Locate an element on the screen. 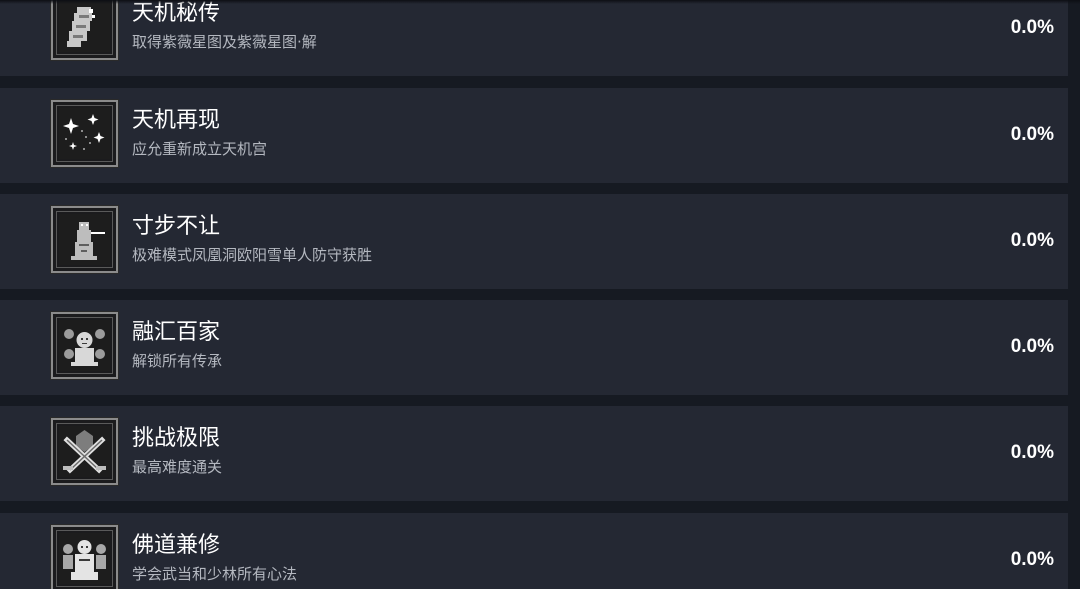 This screenshot has width=1080, height=589. achievement-description: 极难模式凤凰洞欧阳雪单人防守获胜 is located at coordinates (252, 255).